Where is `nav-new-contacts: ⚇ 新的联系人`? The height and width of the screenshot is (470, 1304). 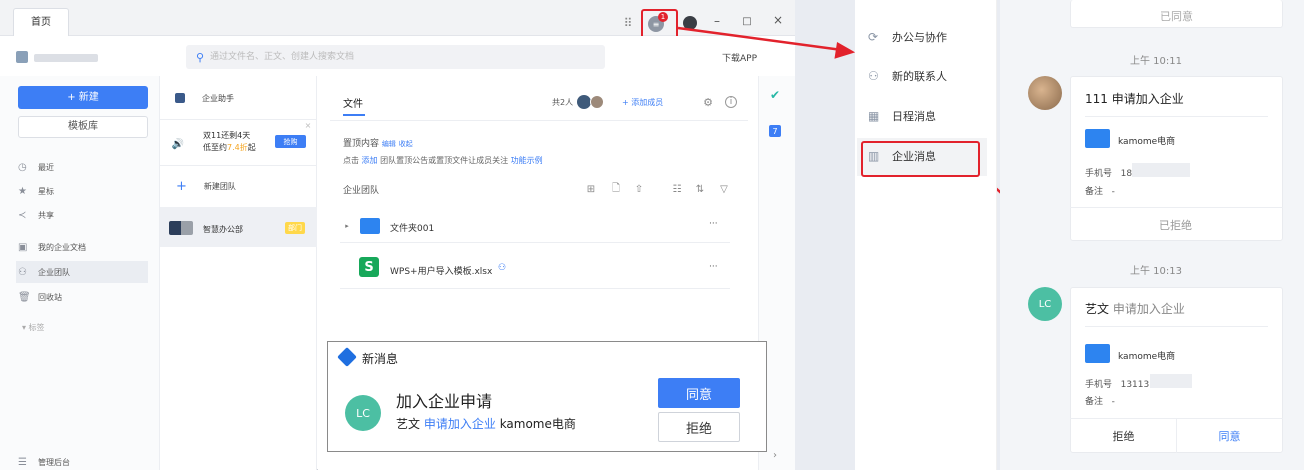
nav-new-contacts: ⚇ 新的联系人 is located at coordinates (907, 76).